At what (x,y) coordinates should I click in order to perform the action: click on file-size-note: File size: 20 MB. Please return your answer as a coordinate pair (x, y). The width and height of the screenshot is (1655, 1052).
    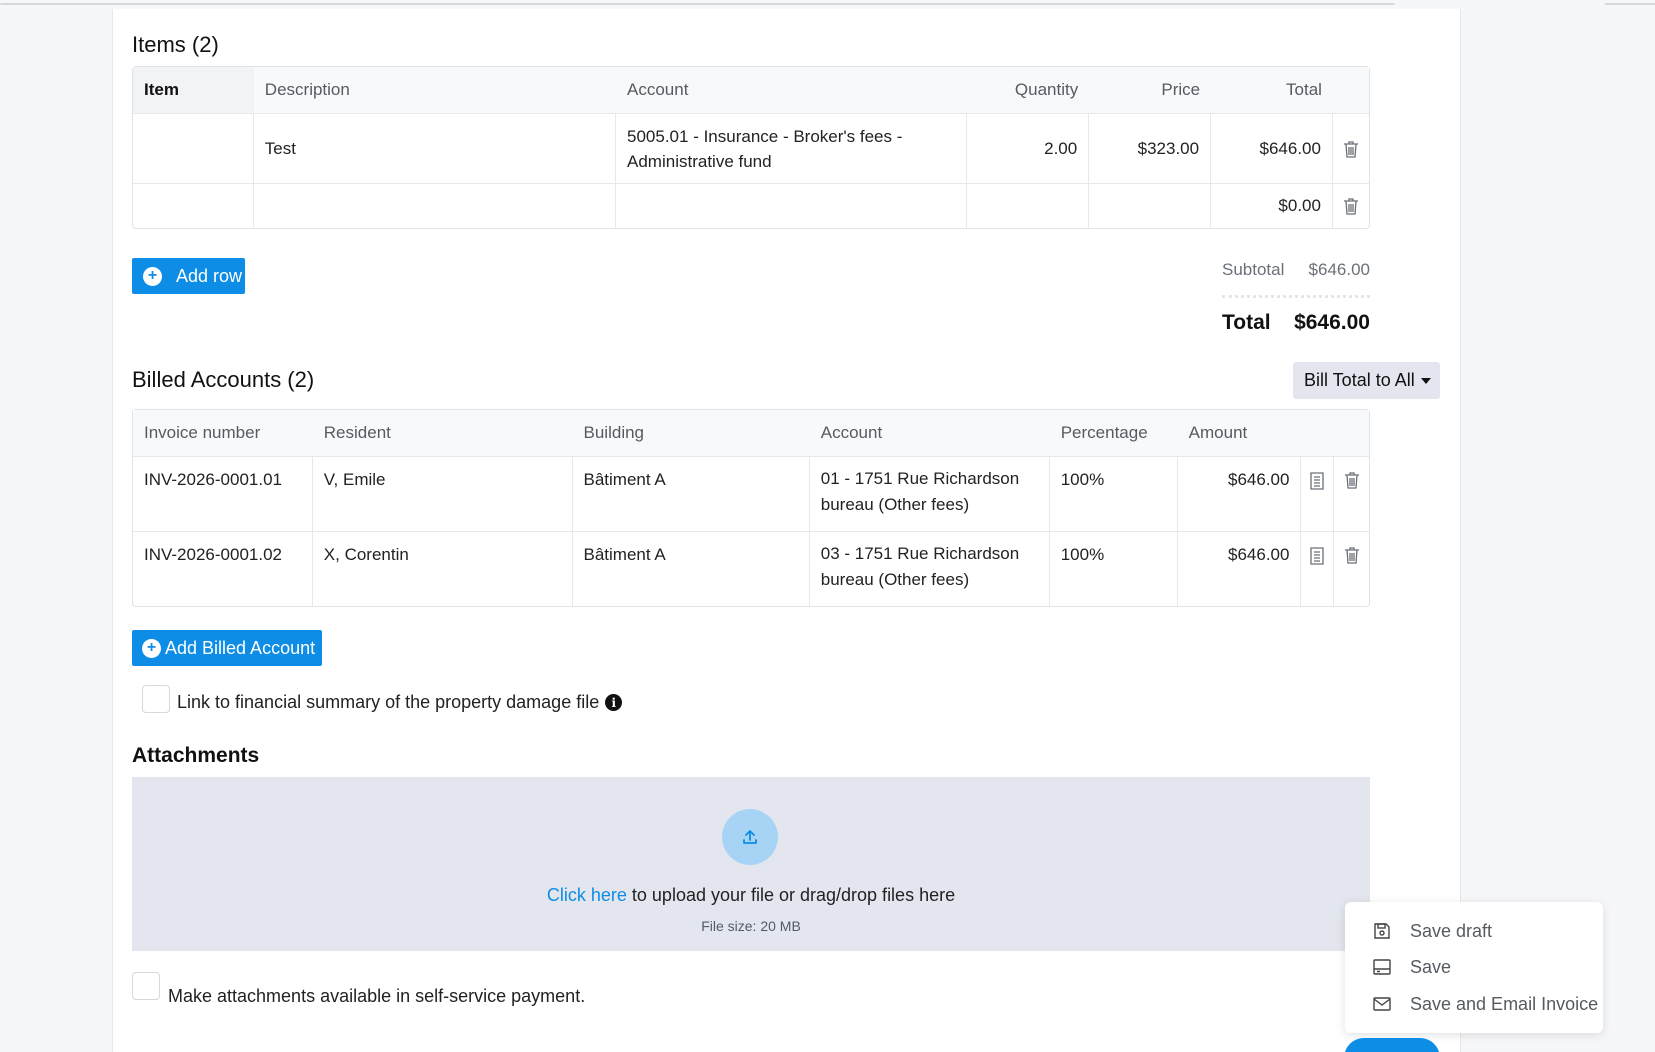
    Looking at the image, I should click on (751, 926).